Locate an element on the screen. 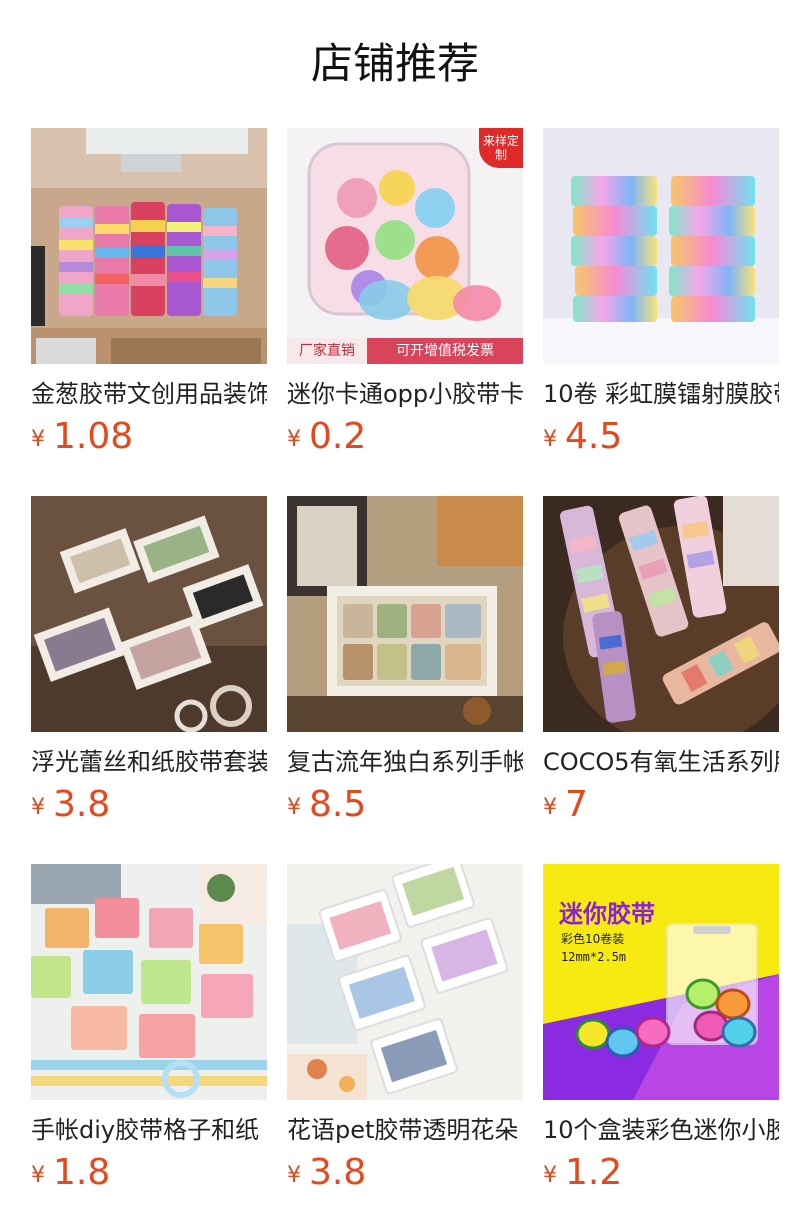 The height and width of the screenshot is (1232, 790). banner-size: 12mm*2.5m is located at coordinates (594, 957).